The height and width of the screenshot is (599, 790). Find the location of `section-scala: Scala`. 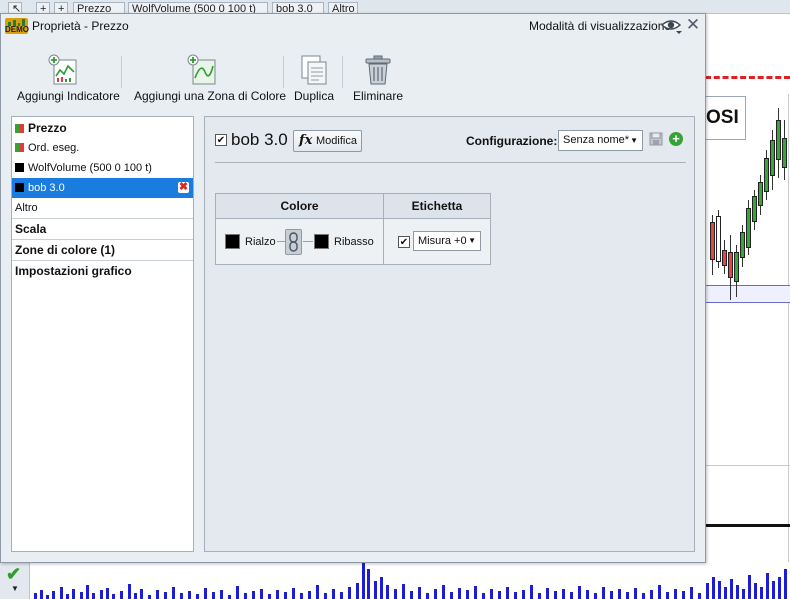

section-scala: Scala is located at coordinates (102, 228).